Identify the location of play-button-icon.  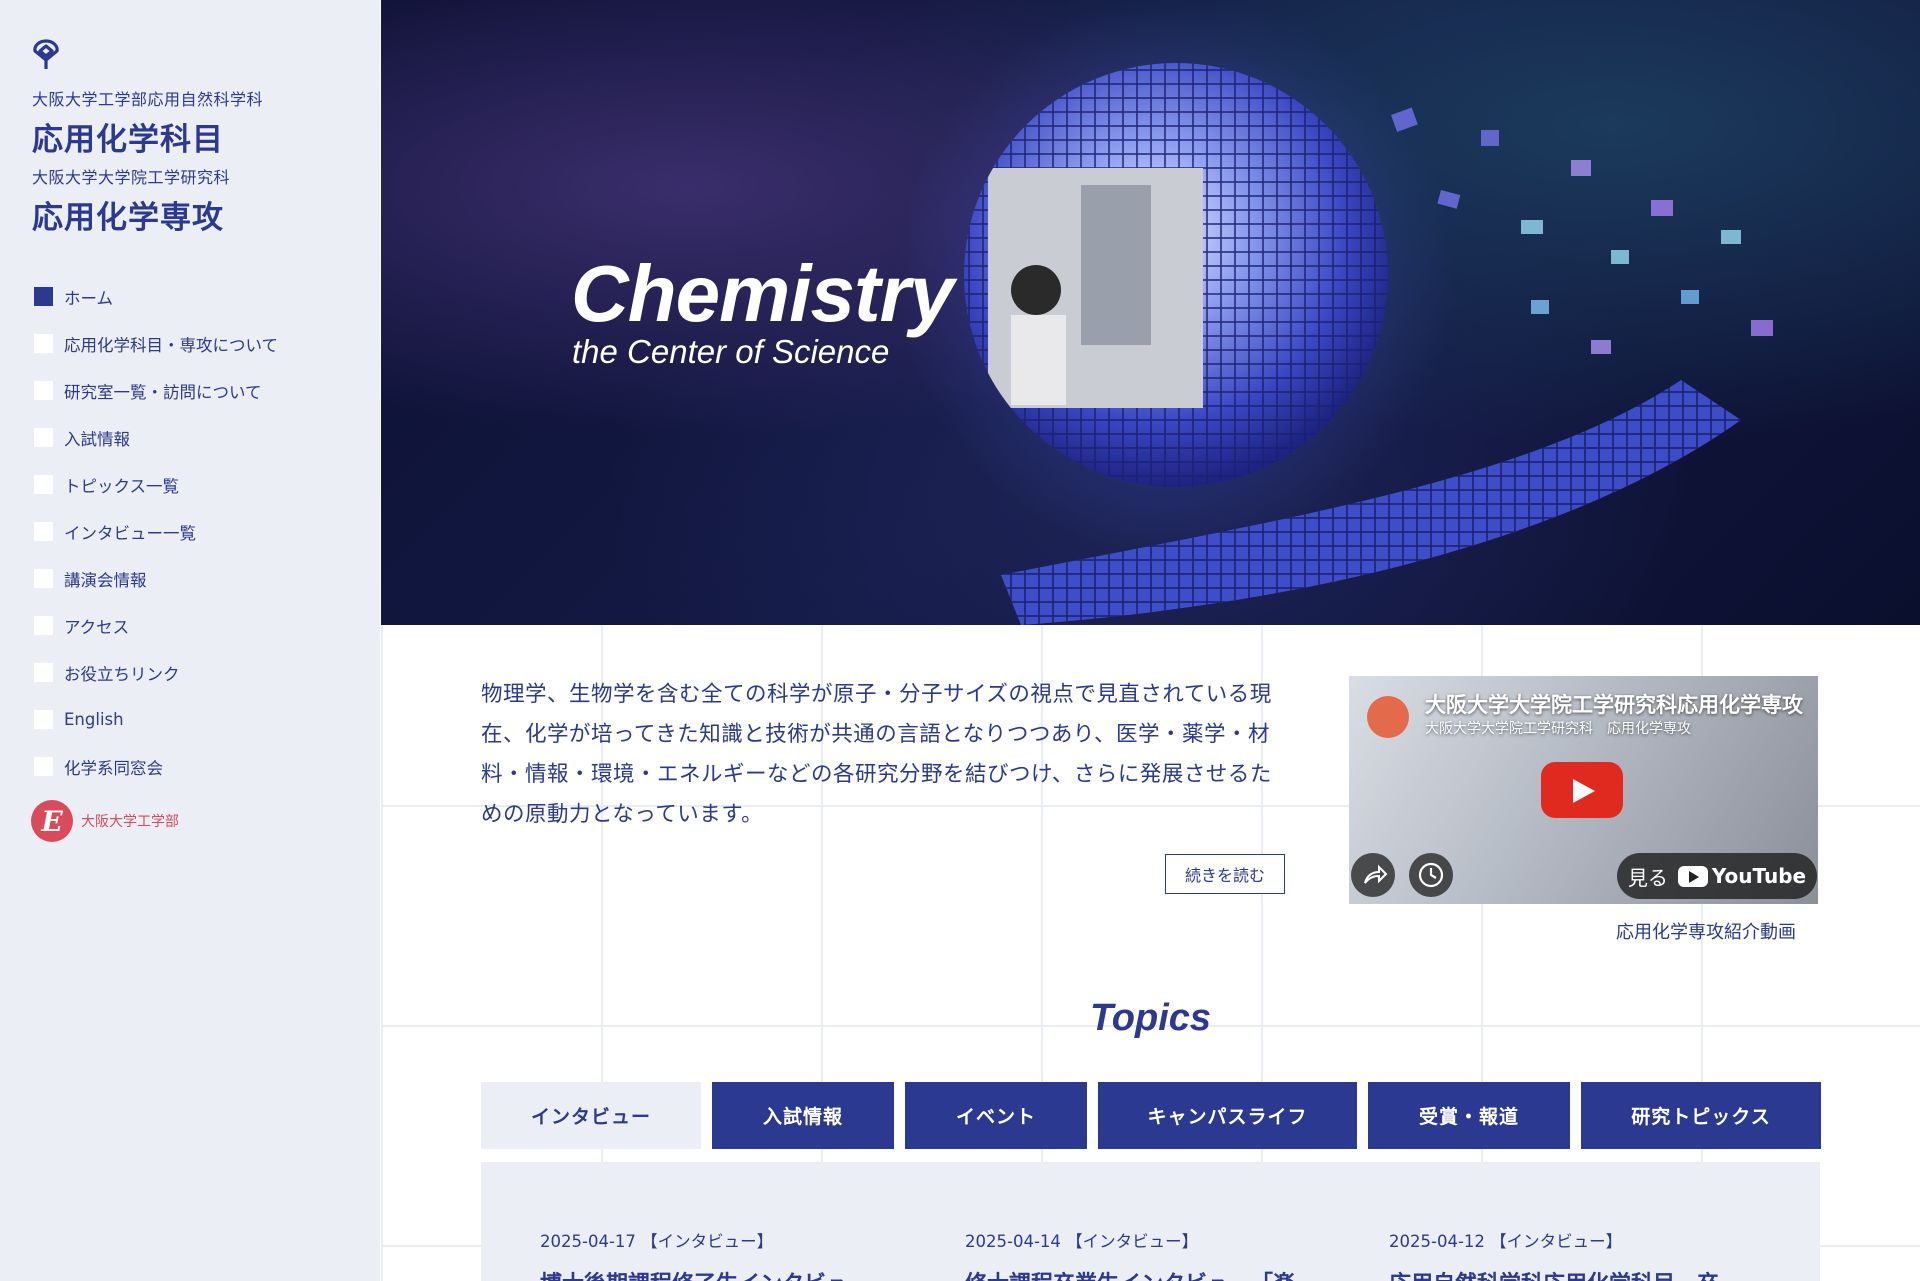
(1582, 790).